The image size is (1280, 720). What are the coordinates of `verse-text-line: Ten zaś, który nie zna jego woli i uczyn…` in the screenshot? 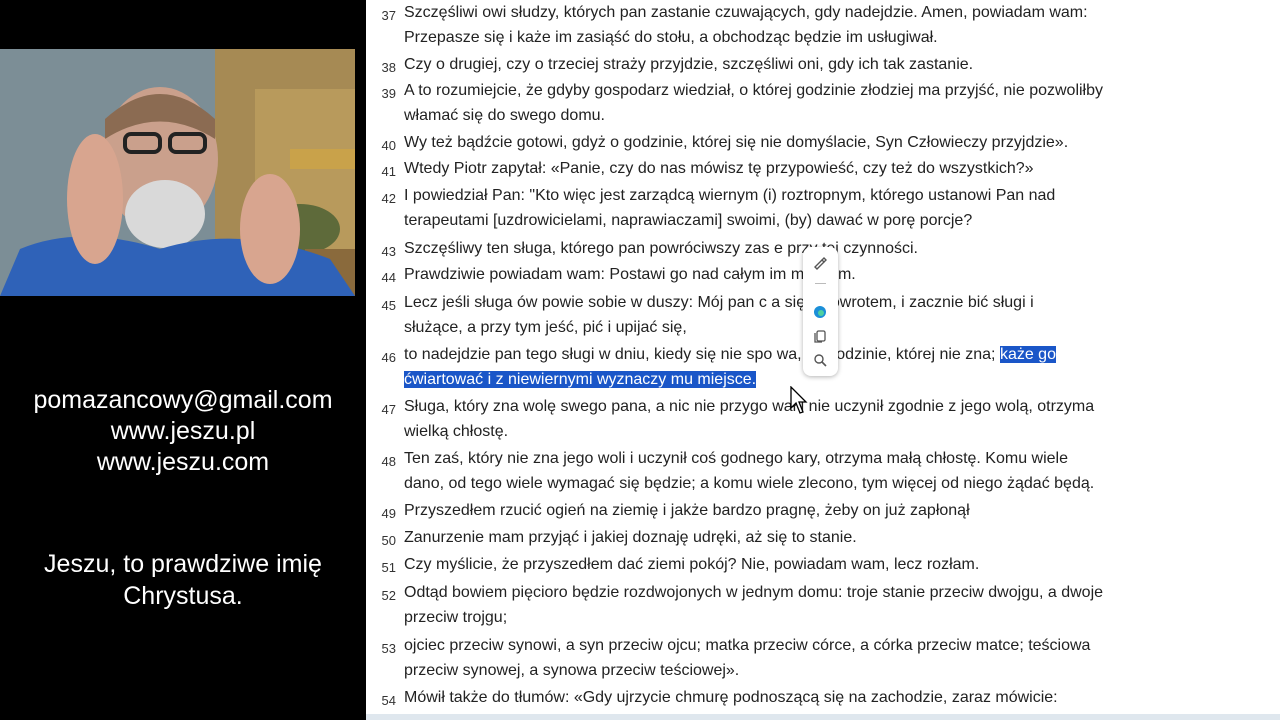 It's located at (736, 459).